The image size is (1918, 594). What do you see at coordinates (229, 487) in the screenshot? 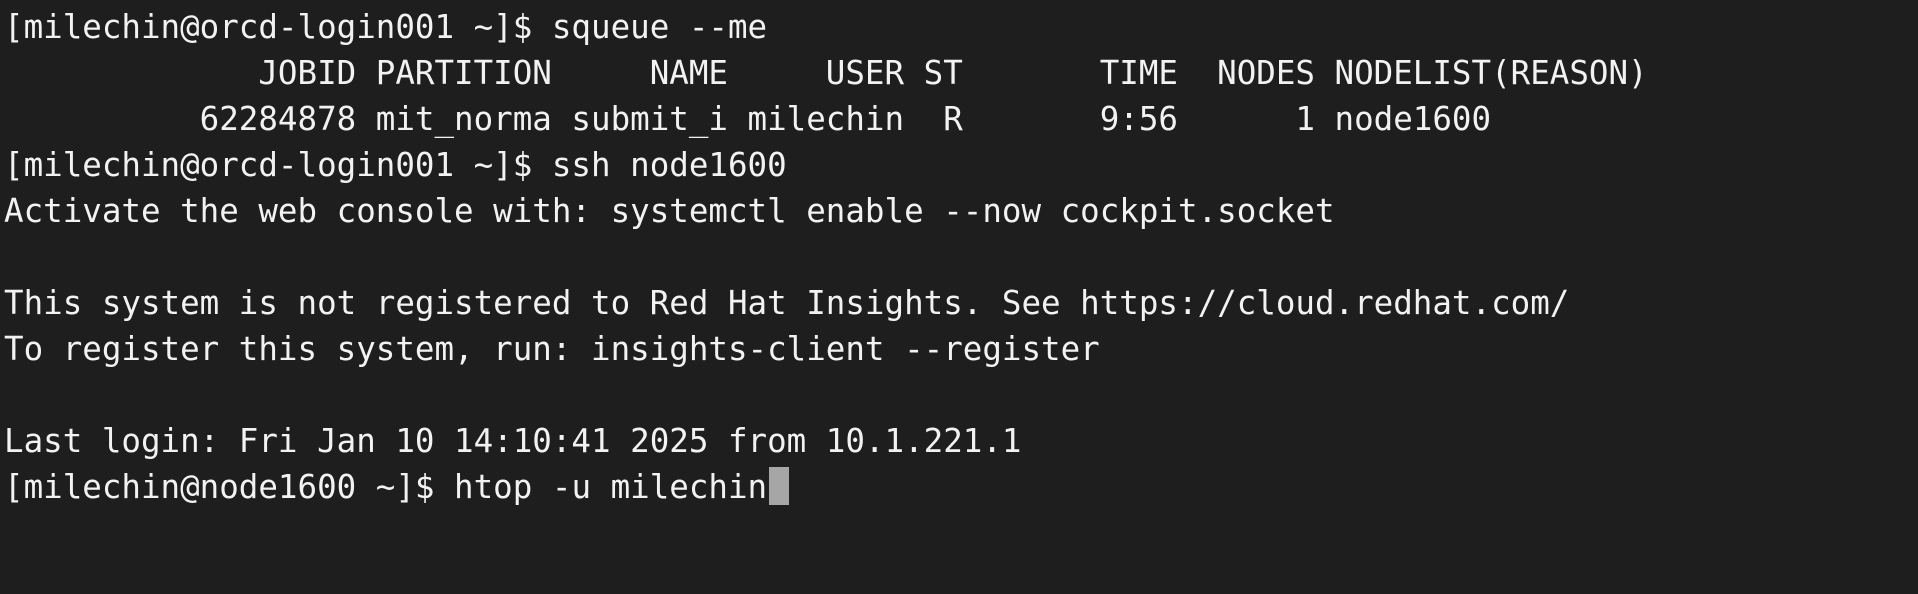
I see `shell-prompt: [milechin@node1600 ~]$` at bounding box center [229, 487].